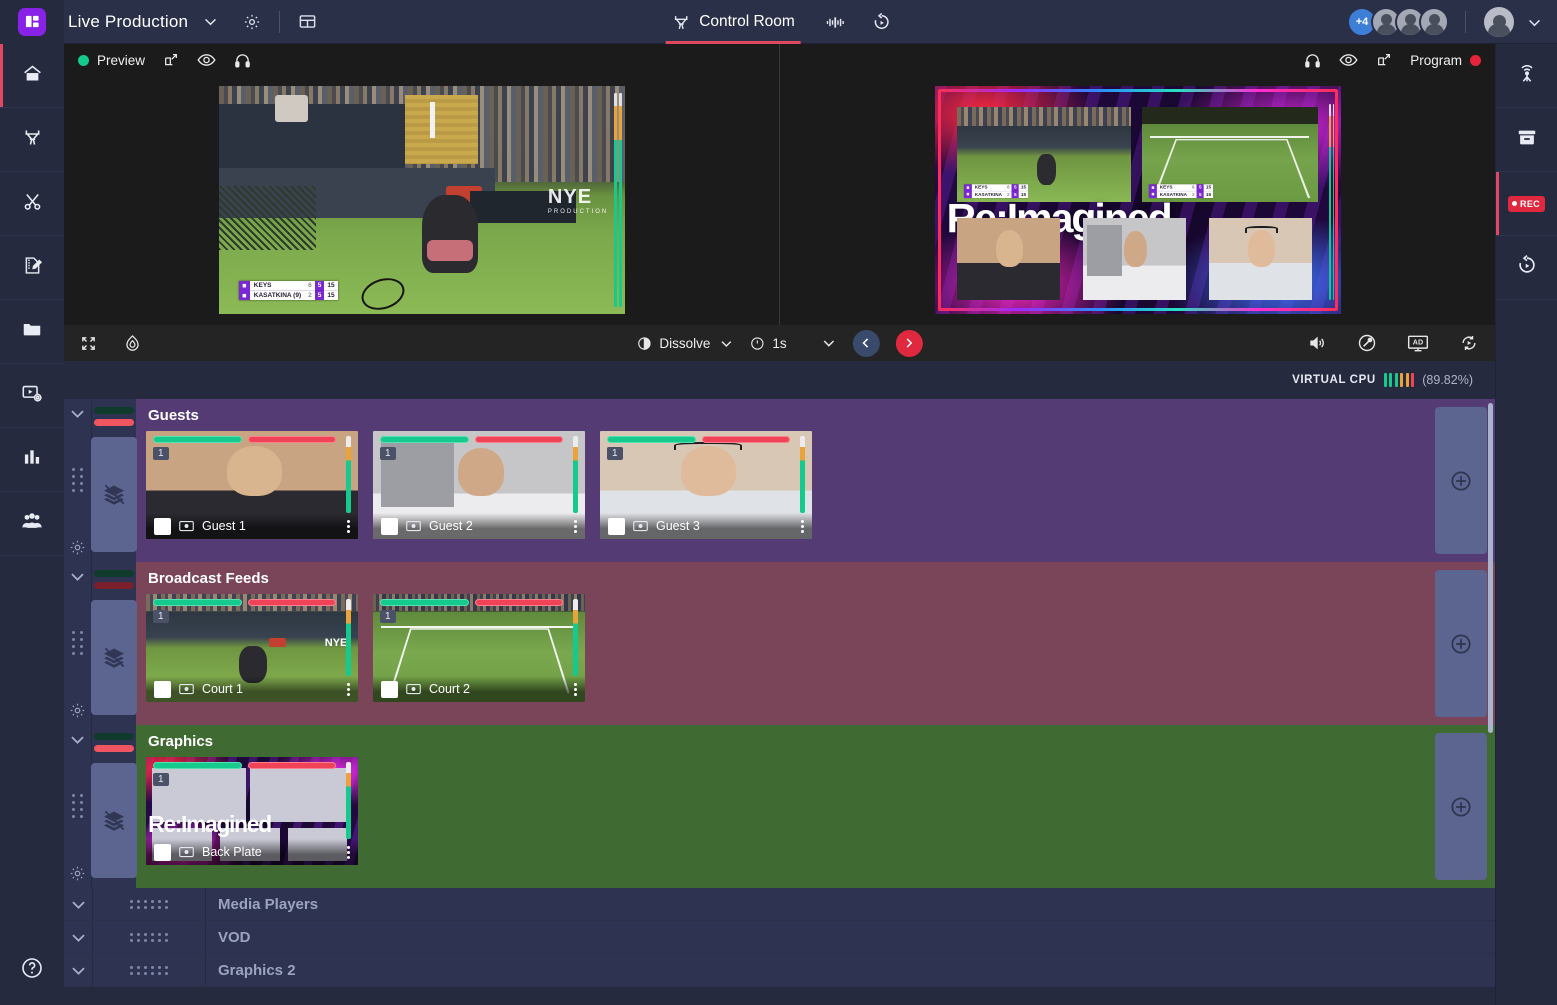  I want to click on transition-type-select: Dissolve, so click(684, 343).